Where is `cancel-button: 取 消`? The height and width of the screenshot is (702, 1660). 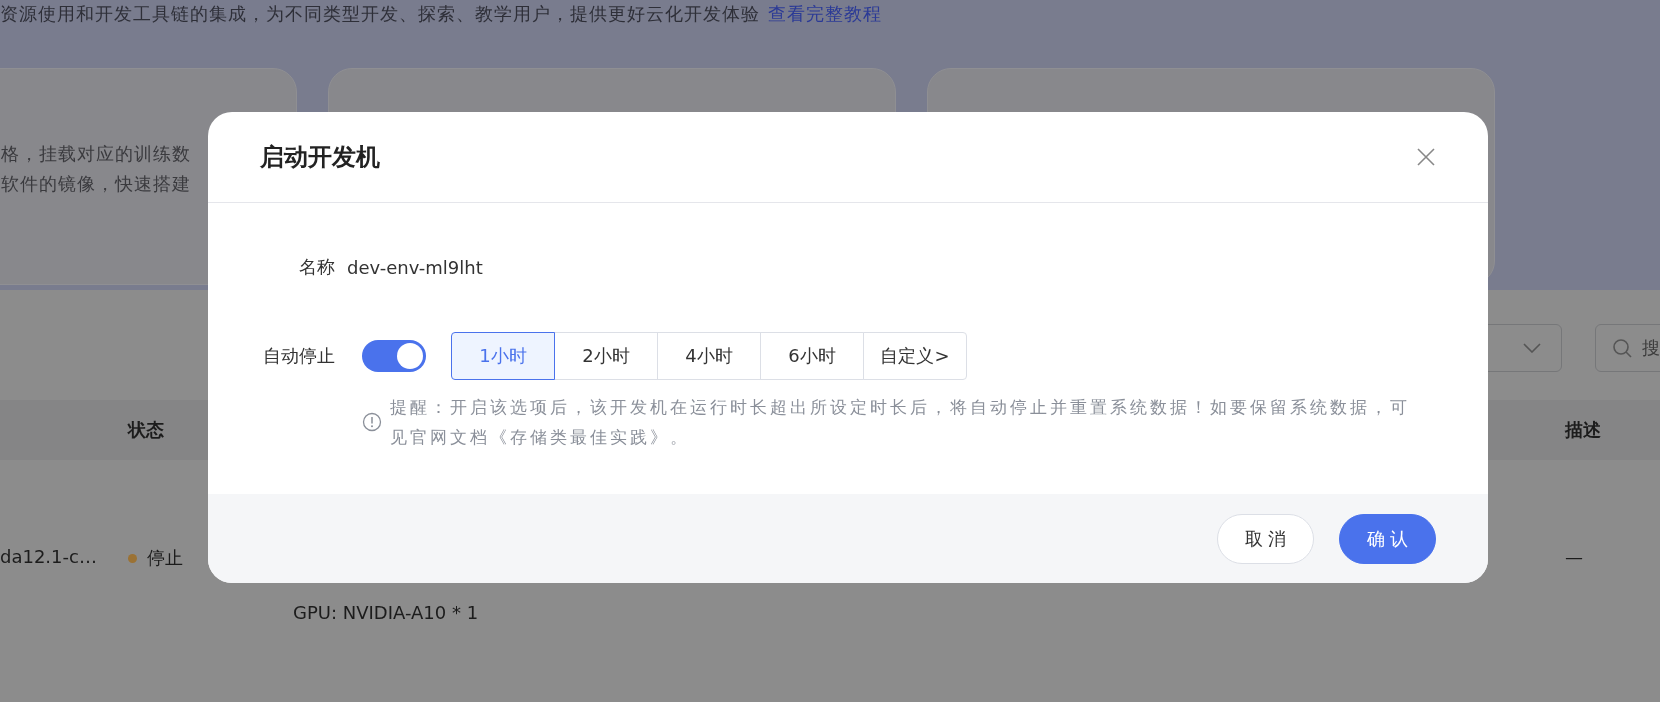
cancel-button: 取 消 is located at coordinates (1265, 538).